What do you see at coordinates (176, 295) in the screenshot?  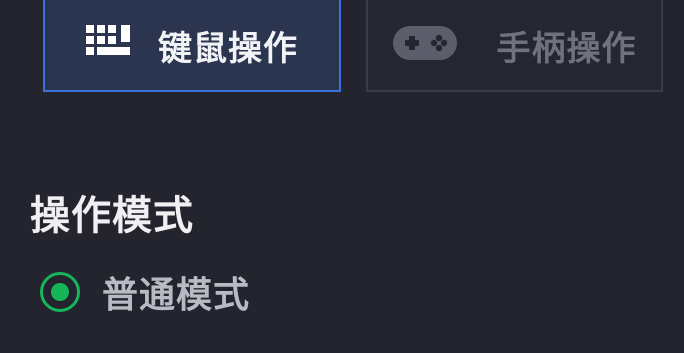 I see `normal-mode-label: 普通模式` at bounding box center [176, 295].